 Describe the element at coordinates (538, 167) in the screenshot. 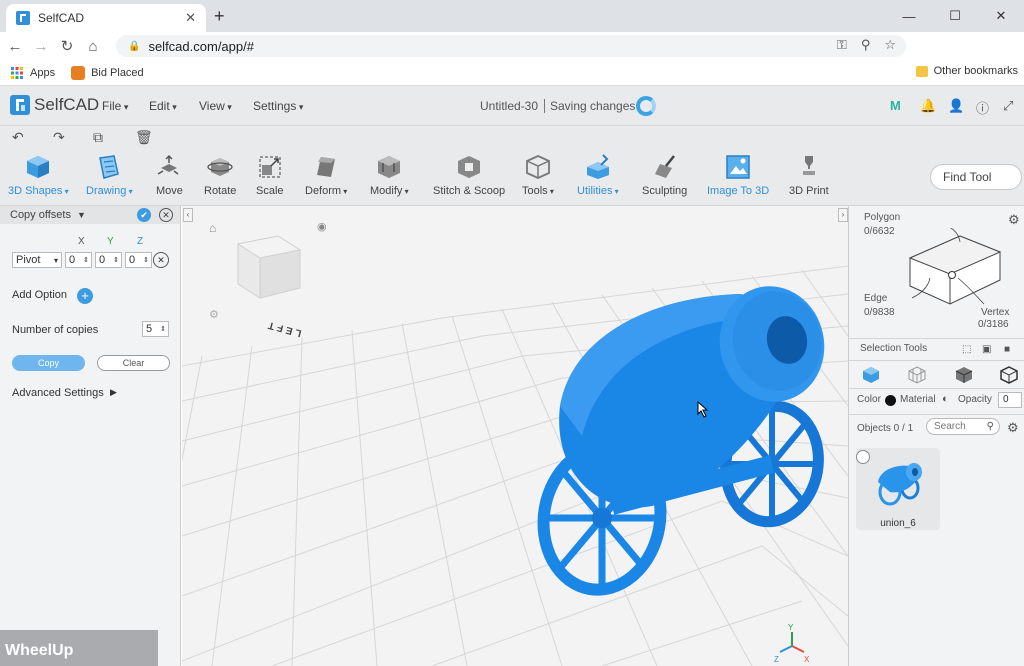

I see `tools-icon` at that location.